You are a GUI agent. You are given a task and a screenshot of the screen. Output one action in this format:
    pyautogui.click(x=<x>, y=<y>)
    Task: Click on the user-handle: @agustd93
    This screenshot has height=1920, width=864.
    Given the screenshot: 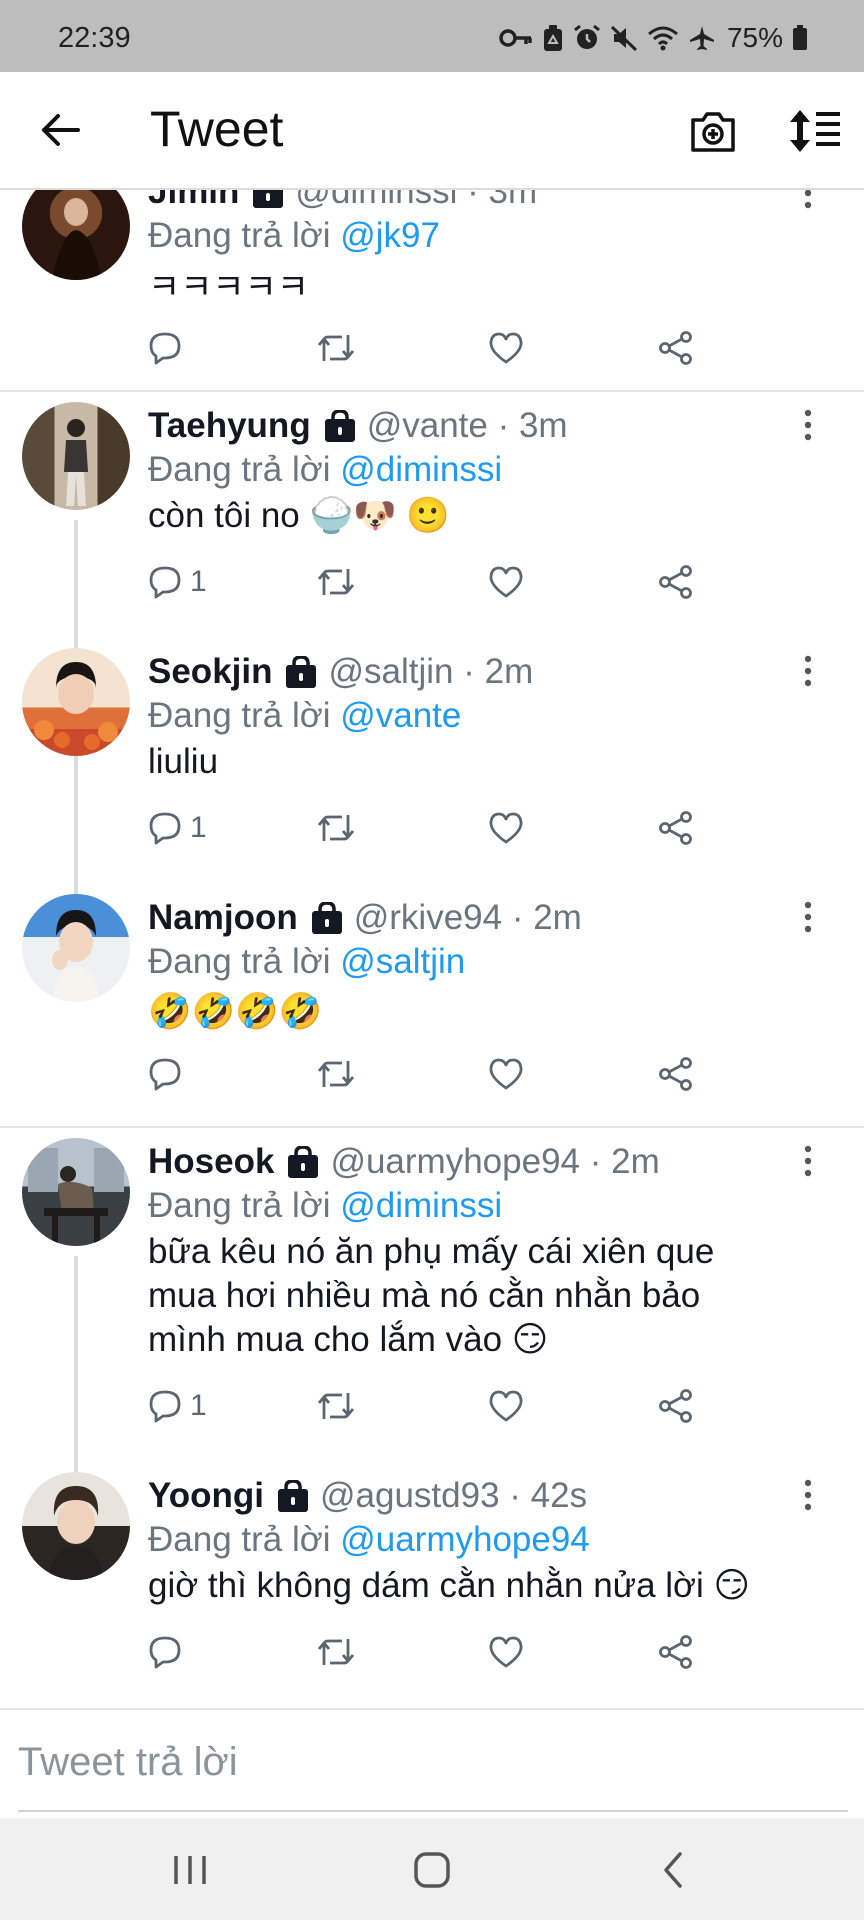 What is the action you would take?
    pyautogui.click(x=410, y=1495)
    